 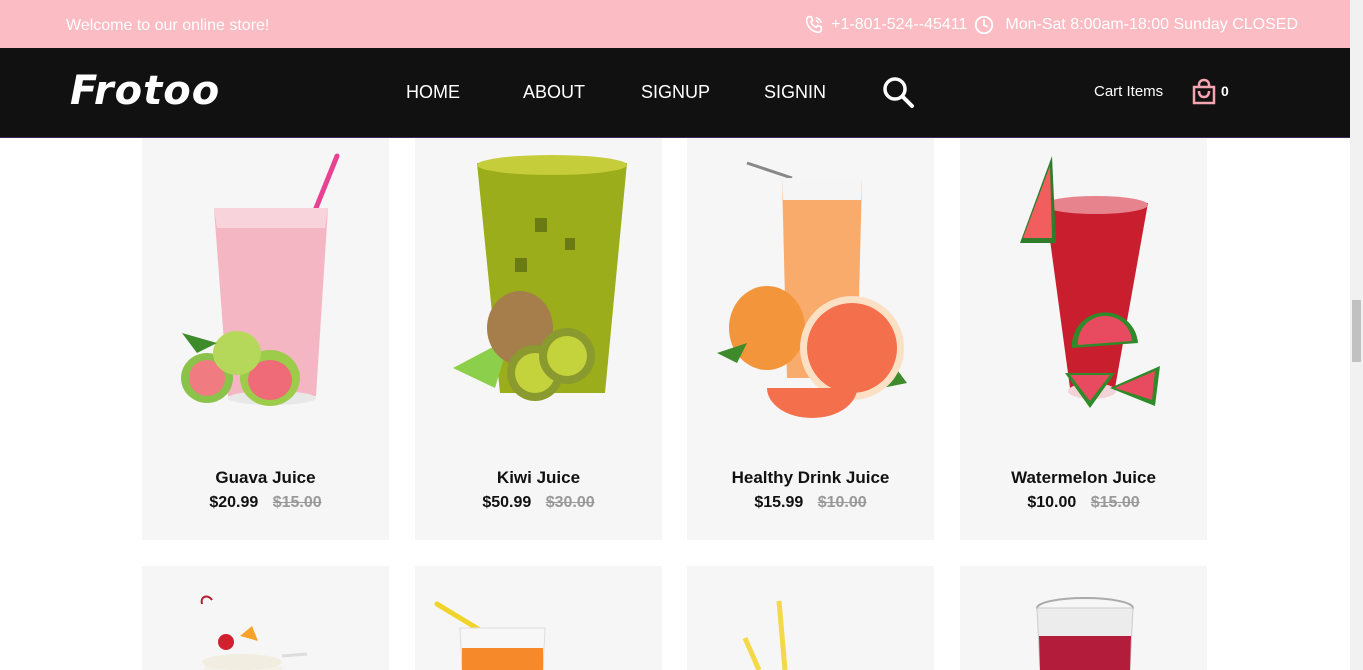 What do you see at coordinates (234, 502) in the screenshot?
I see `product-price: $20.99` at bounding box center [234, 502].